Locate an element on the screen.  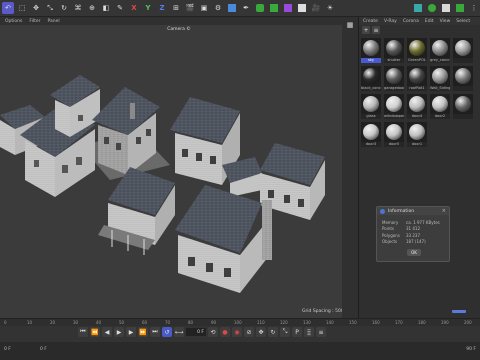
current-frame-field: 0 F is located at coordinates (196, 332).